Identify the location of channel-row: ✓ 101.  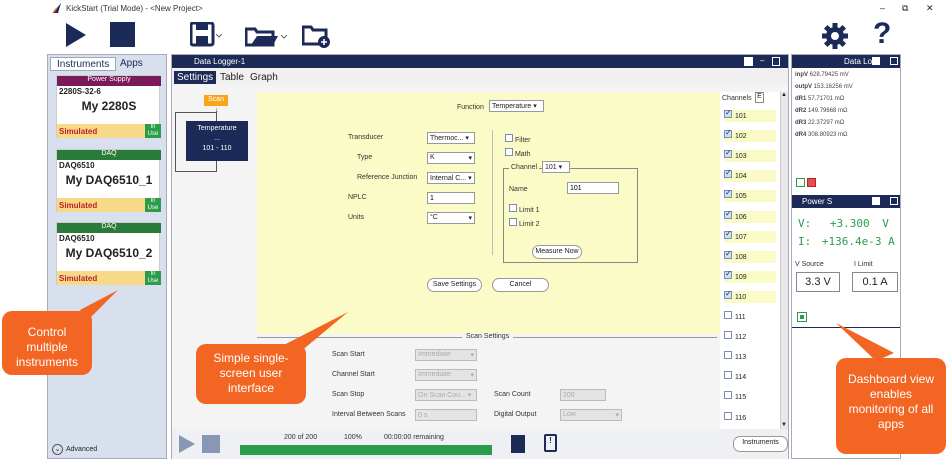
(750, 115).